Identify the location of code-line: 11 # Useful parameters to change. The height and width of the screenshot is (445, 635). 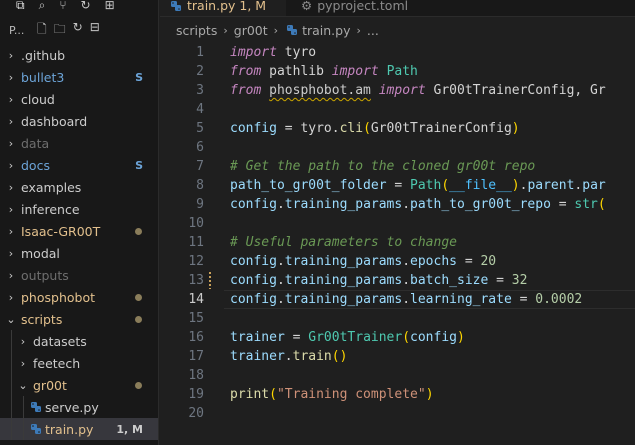
(397, 242).